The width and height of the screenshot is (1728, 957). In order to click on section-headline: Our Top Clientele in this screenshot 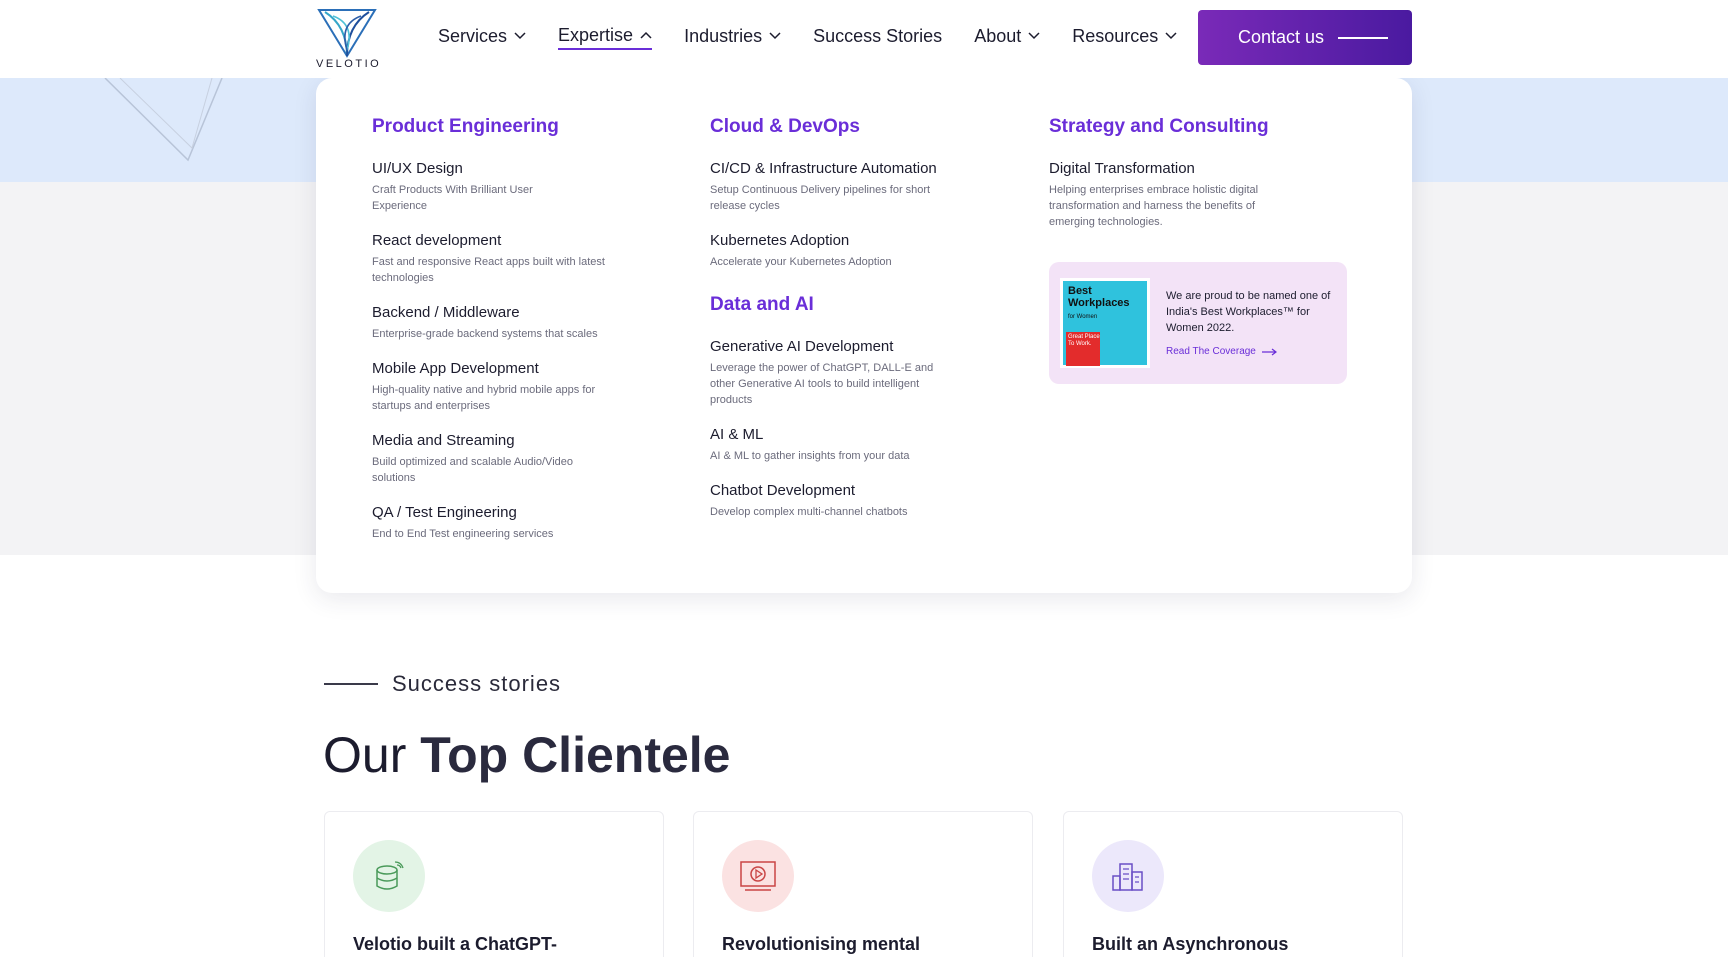, I will do `click(526, 755)`.